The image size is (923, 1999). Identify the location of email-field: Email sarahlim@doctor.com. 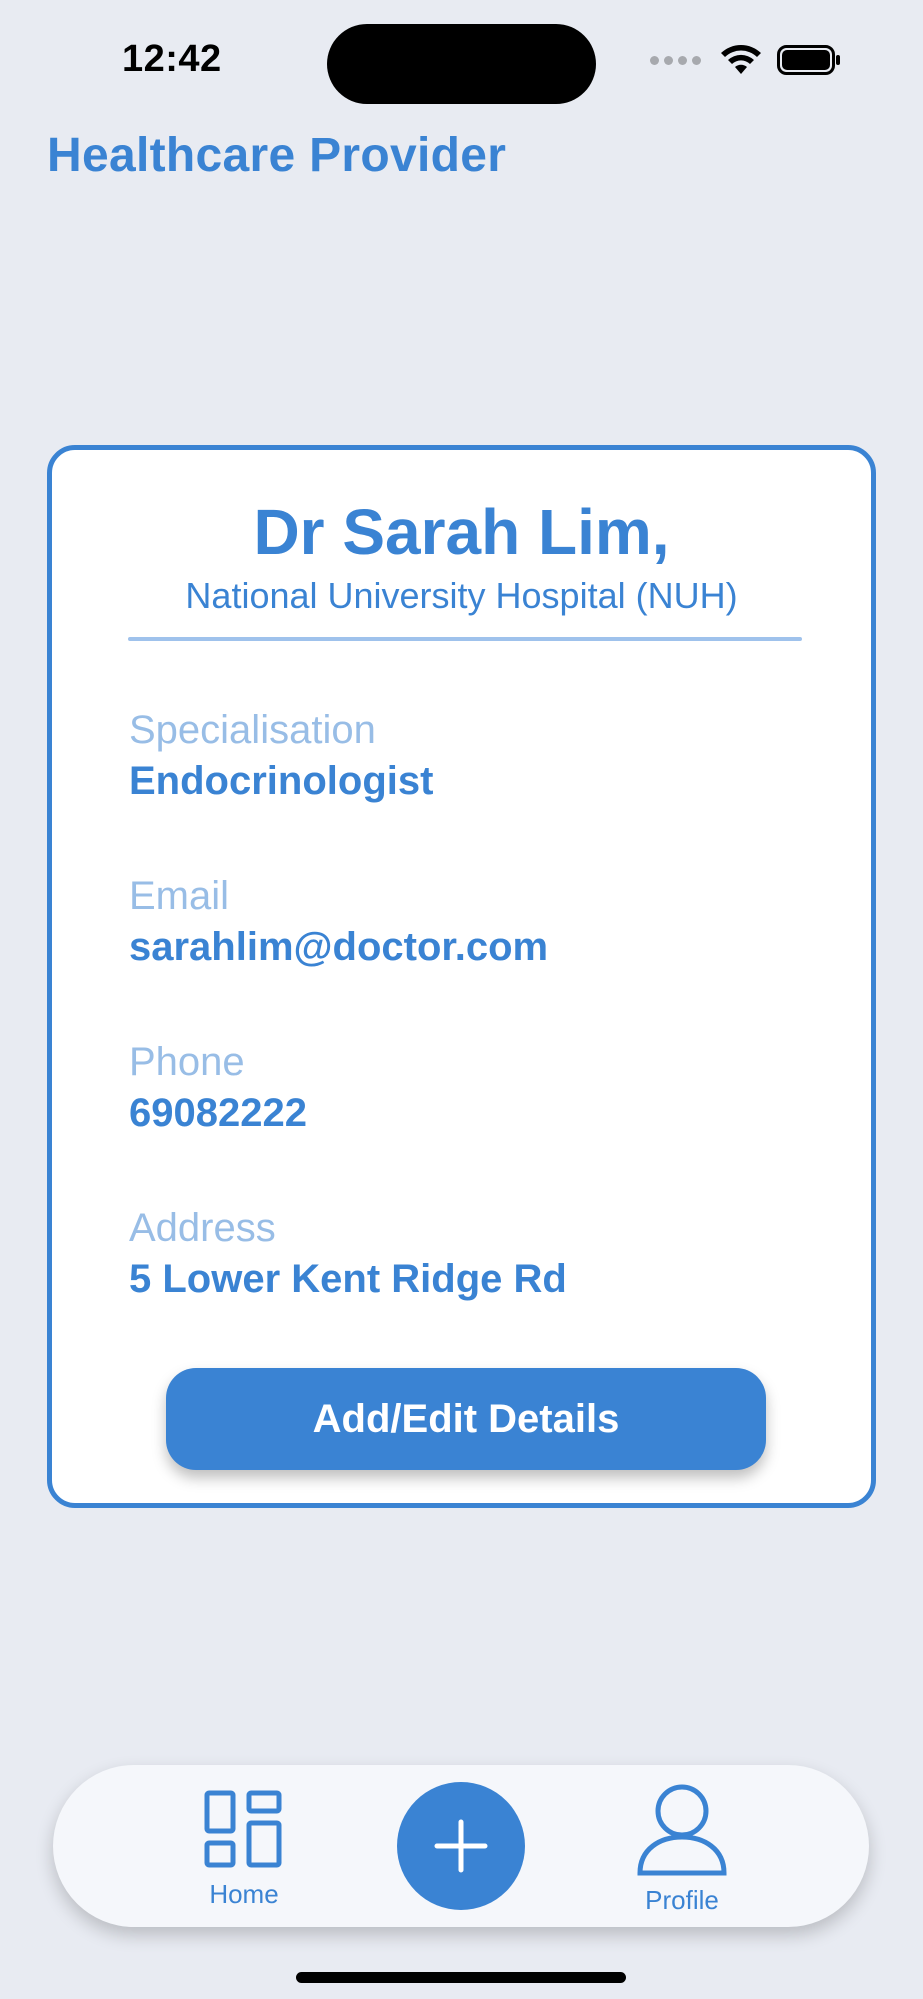
(338, 922).